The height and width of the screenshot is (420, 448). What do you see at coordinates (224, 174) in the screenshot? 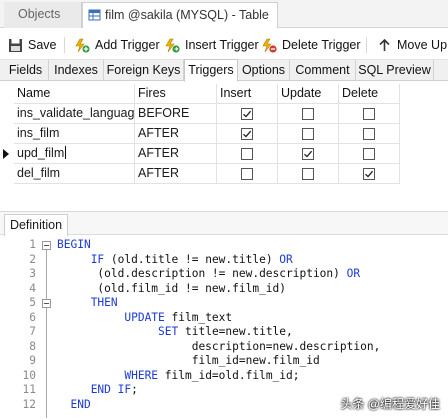
I see `table-row: del_film AFTER` at bounding box center [224, 174].